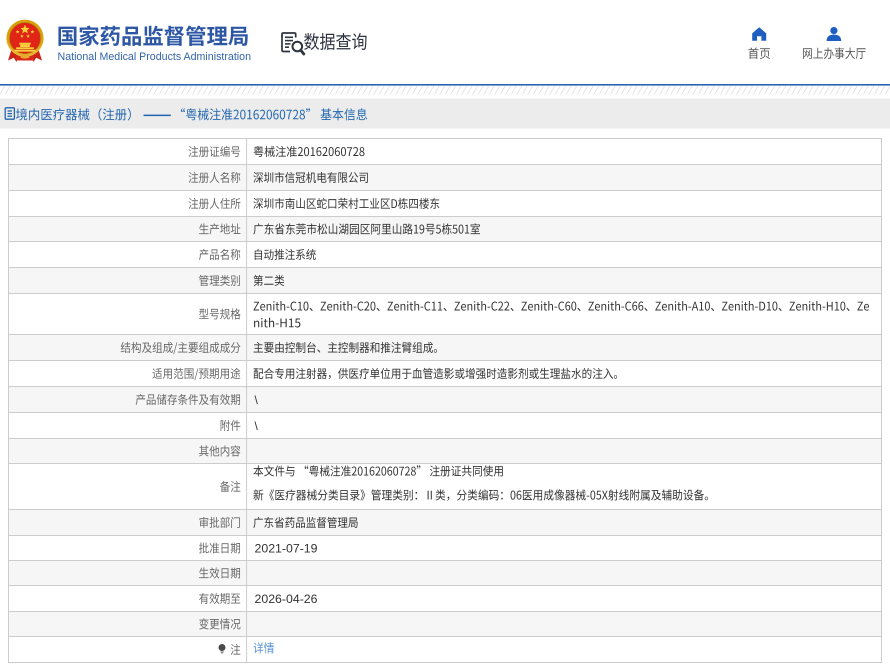 This screenshot has height=670, width=890. Describe the element at coordinates (286, 599) in the screenshot. I see `svg-text: 2026-04-26` at that location.